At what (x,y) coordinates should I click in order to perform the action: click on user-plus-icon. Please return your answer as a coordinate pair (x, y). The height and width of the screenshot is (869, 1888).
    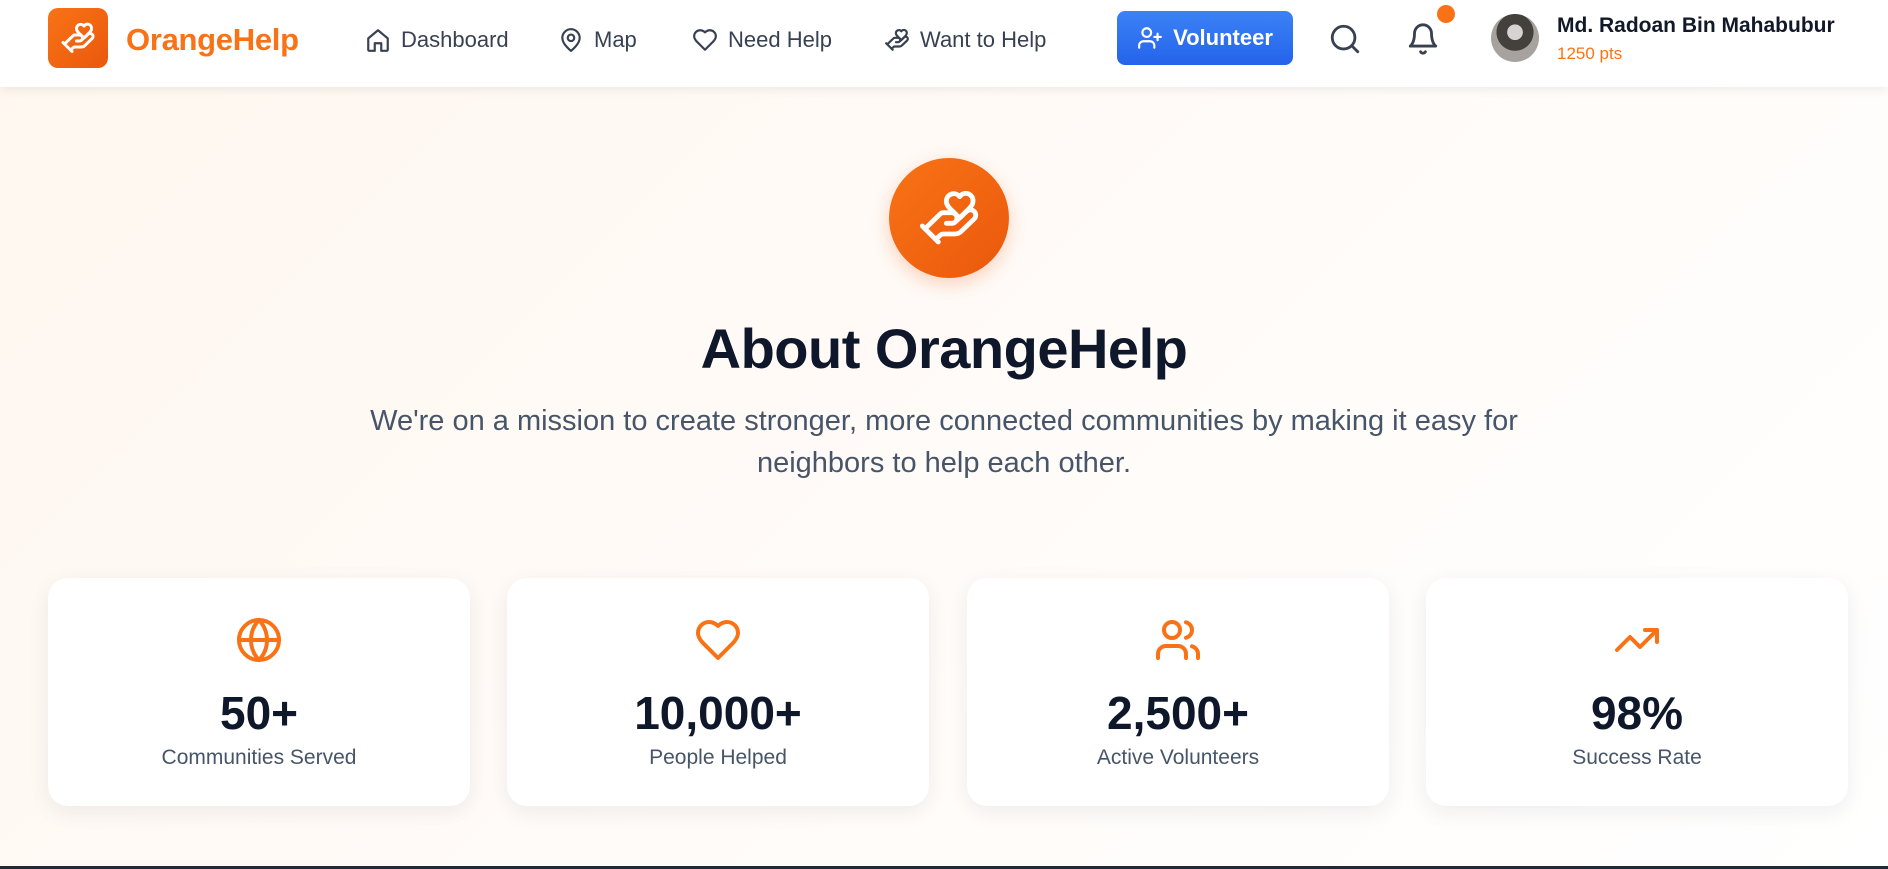
    Looking at the image, I should click on (1150, 38).